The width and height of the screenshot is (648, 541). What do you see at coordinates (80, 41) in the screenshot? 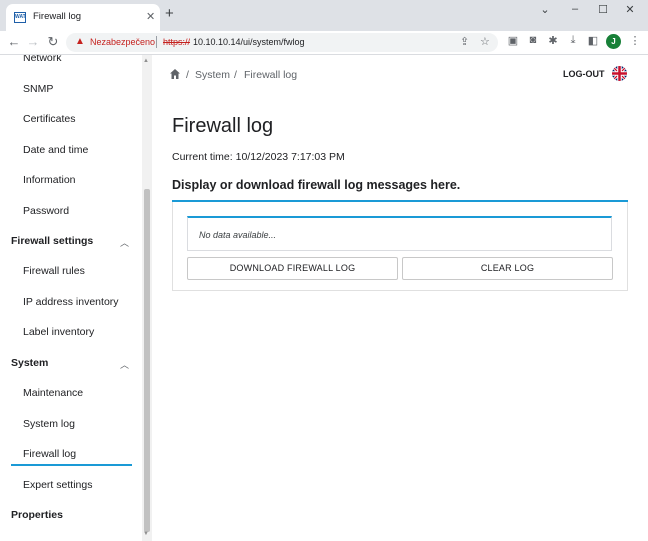
I see `warning-icon: ▲` at bounding box center [80, 41].